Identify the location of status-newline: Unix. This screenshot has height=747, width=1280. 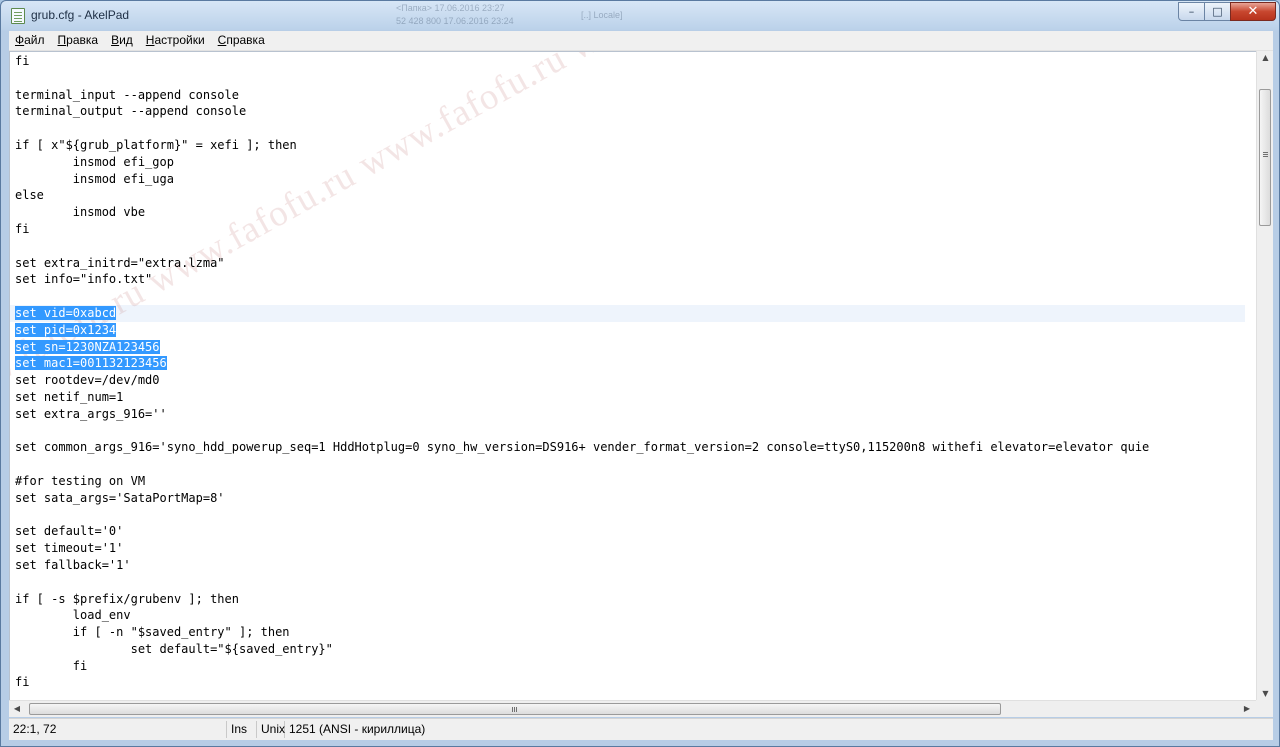
(271, 729).